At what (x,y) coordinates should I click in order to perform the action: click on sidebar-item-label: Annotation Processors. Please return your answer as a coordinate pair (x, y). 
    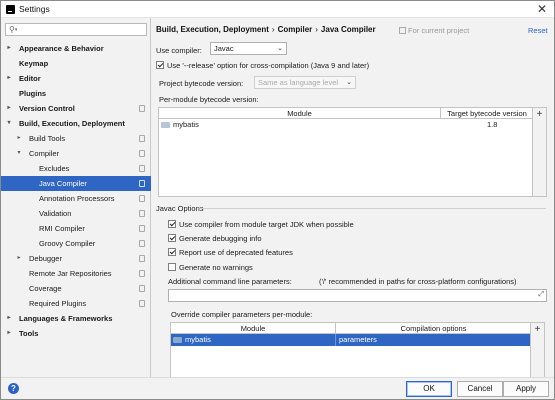
    Looking at the image, I should click on (77, 198).